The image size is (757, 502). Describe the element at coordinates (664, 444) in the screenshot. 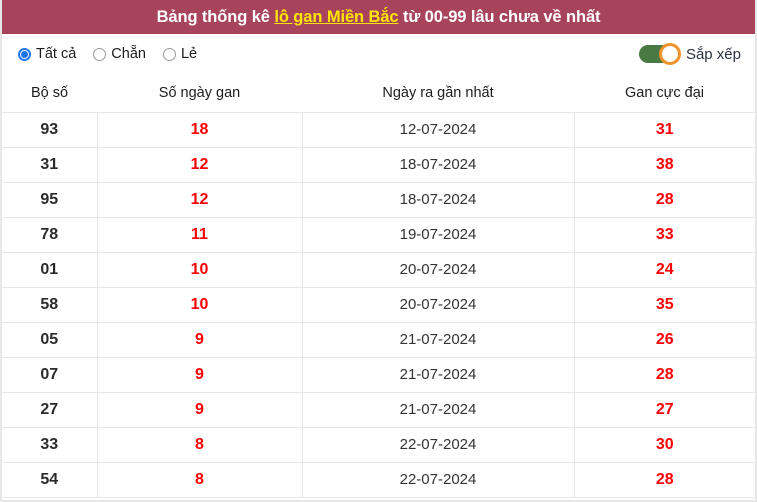

I see `cell-gan-cuc-dai: 30` at that location.